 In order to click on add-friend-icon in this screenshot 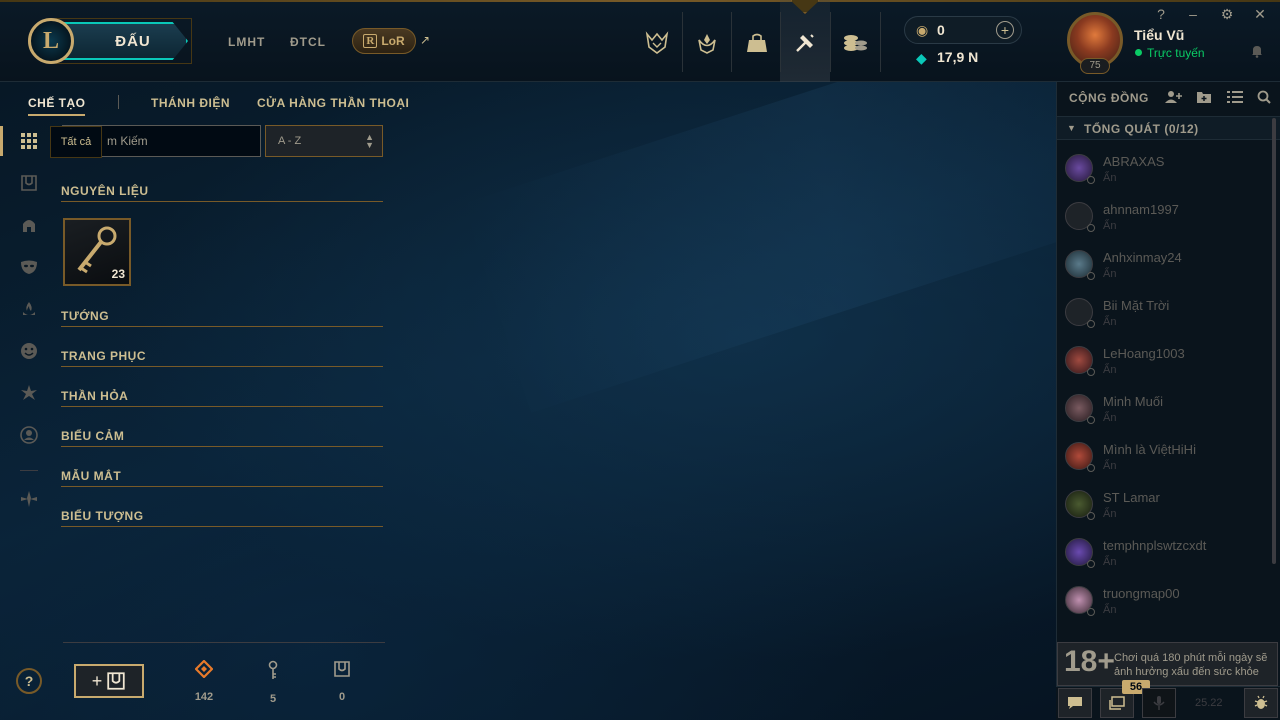, I will do `click(1174, 98)`.